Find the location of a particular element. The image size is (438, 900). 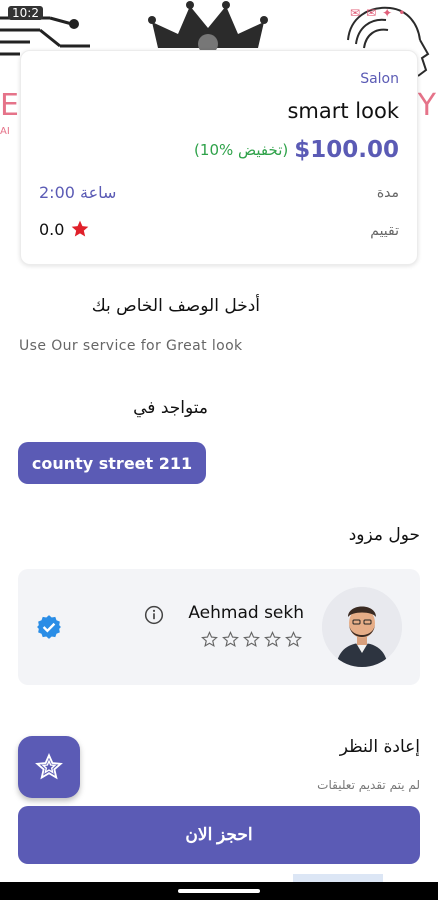

status-time: 10:2 is located at coordinates (25, 13).